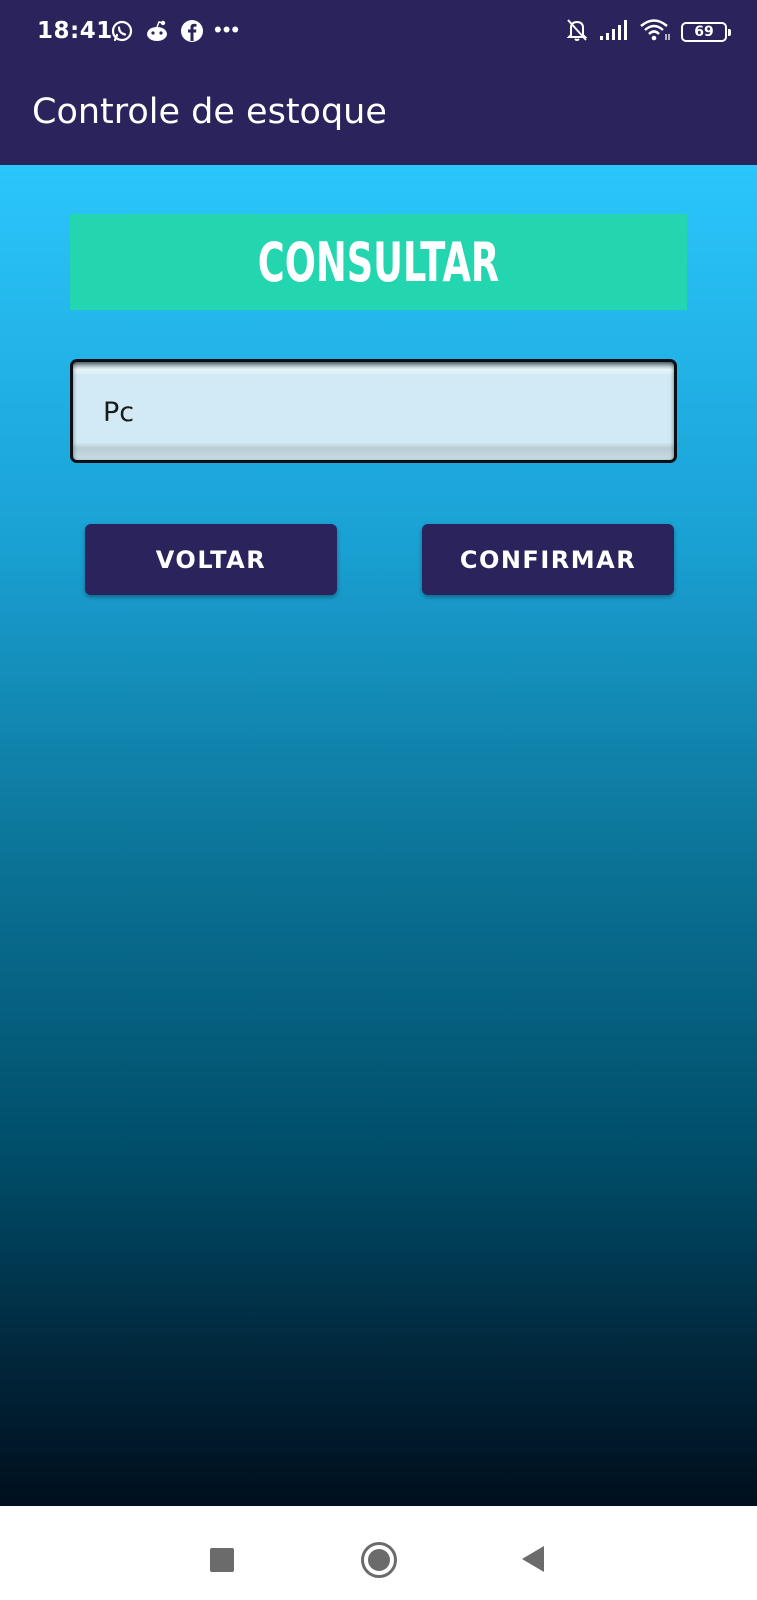  I want to click on battery-level: 69, so click(704, 32).